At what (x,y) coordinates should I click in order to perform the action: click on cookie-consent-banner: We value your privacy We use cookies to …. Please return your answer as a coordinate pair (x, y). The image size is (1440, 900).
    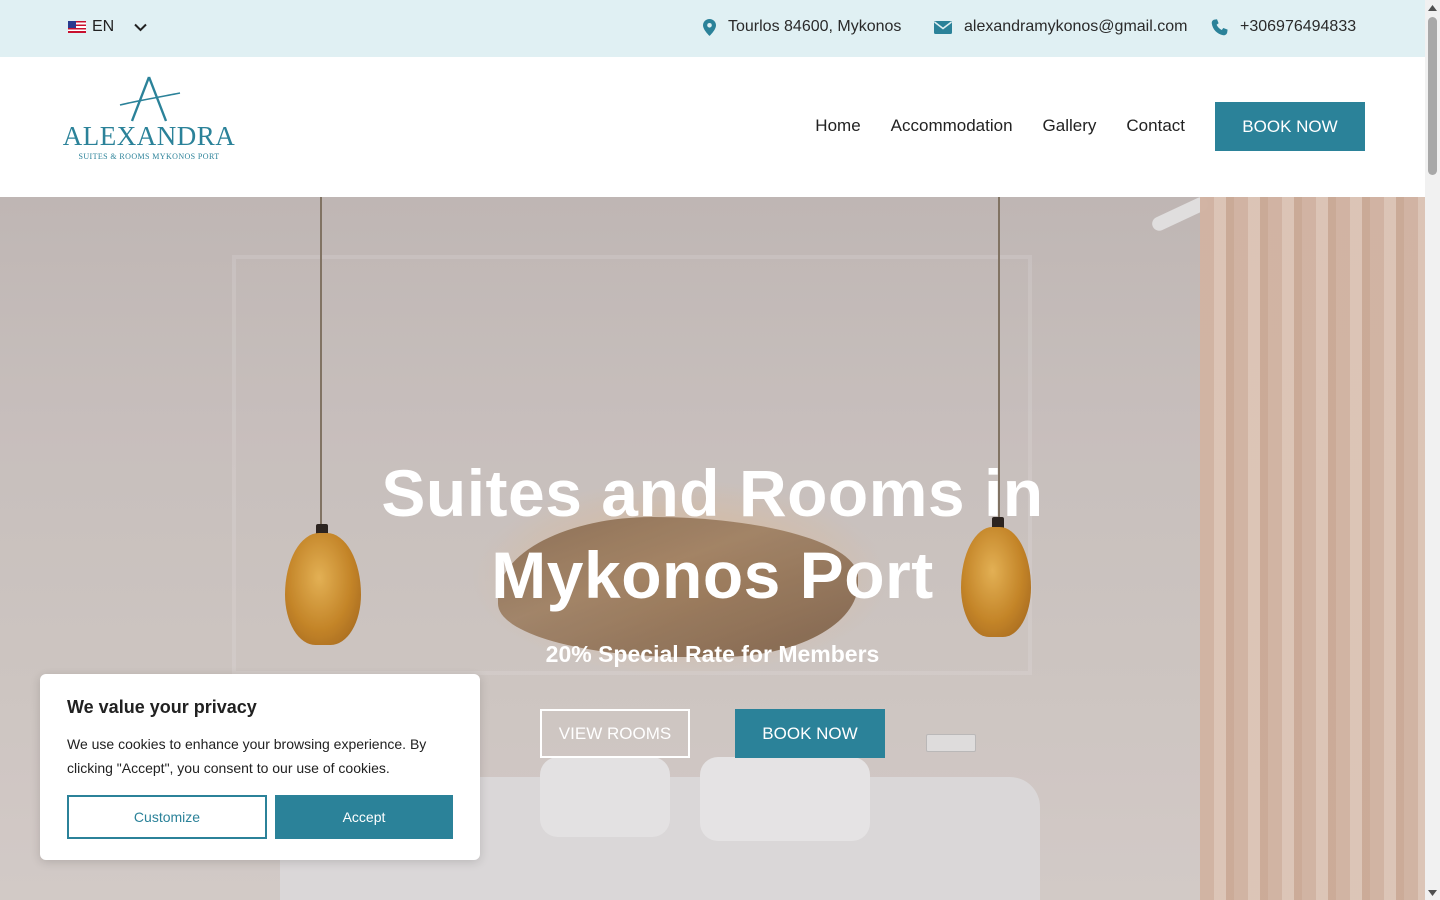
    Looking at the image, I should click on (260, 767).